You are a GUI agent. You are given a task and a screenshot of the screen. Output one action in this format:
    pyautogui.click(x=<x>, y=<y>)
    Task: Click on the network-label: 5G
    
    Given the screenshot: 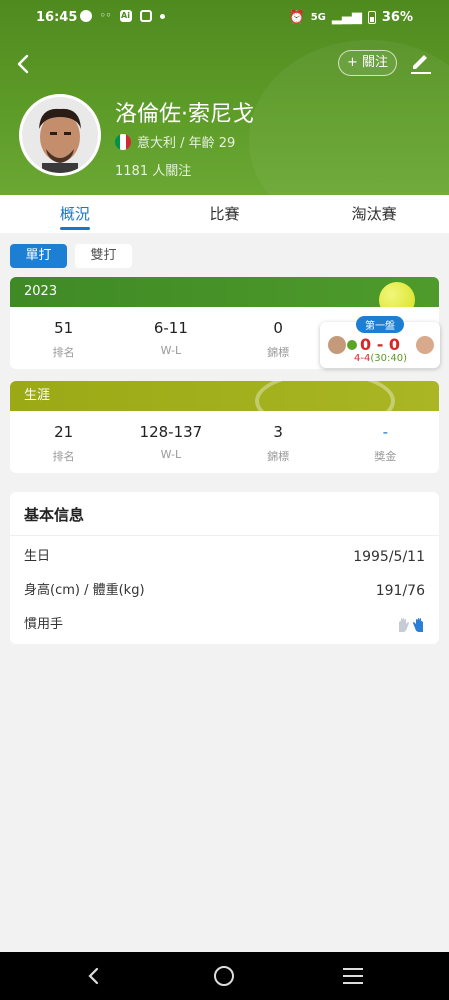 What is the action you would take?
    pyautogui.click(x=318, y=17)
    